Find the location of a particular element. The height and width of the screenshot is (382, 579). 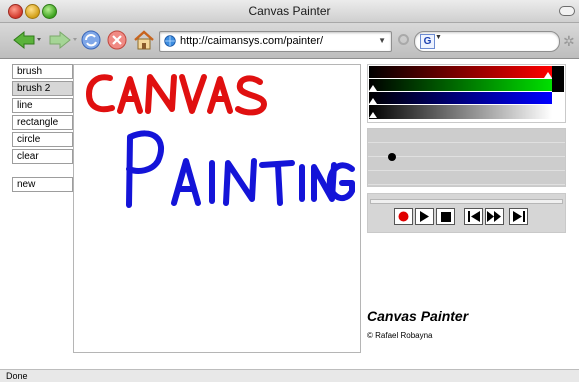

reload-button is located at coordinates (91, 40).